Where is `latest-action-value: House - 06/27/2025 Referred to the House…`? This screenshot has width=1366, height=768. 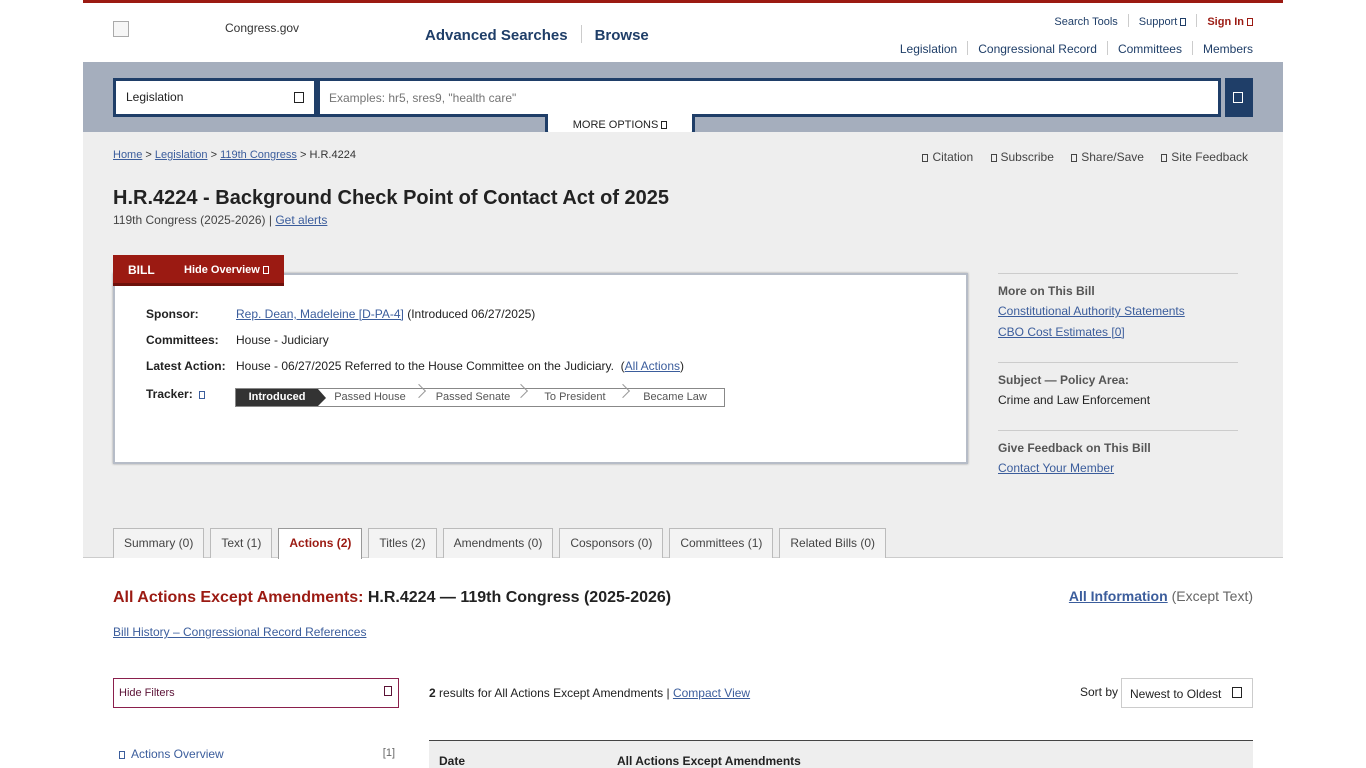
latest-action-value: House - 06/27/2025 Referred to the House… is located at coordinates (460, 366).